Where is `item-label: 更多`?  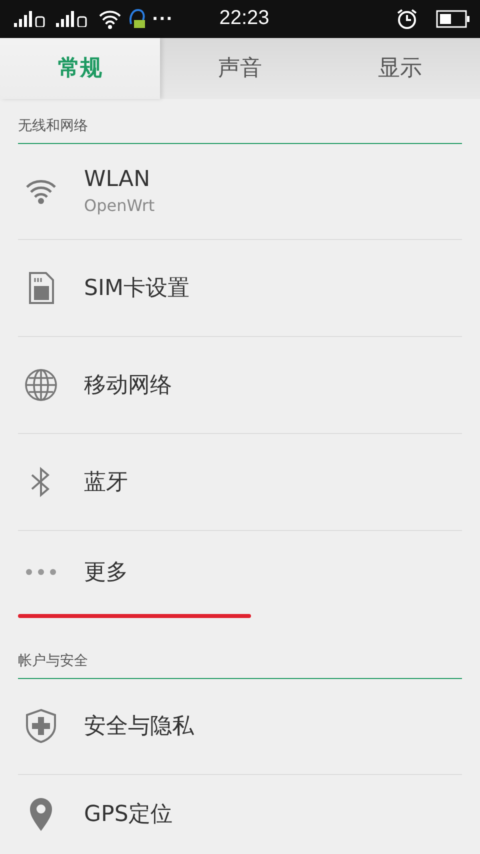 item-label: 更多 is located at coordinates (106, 573).